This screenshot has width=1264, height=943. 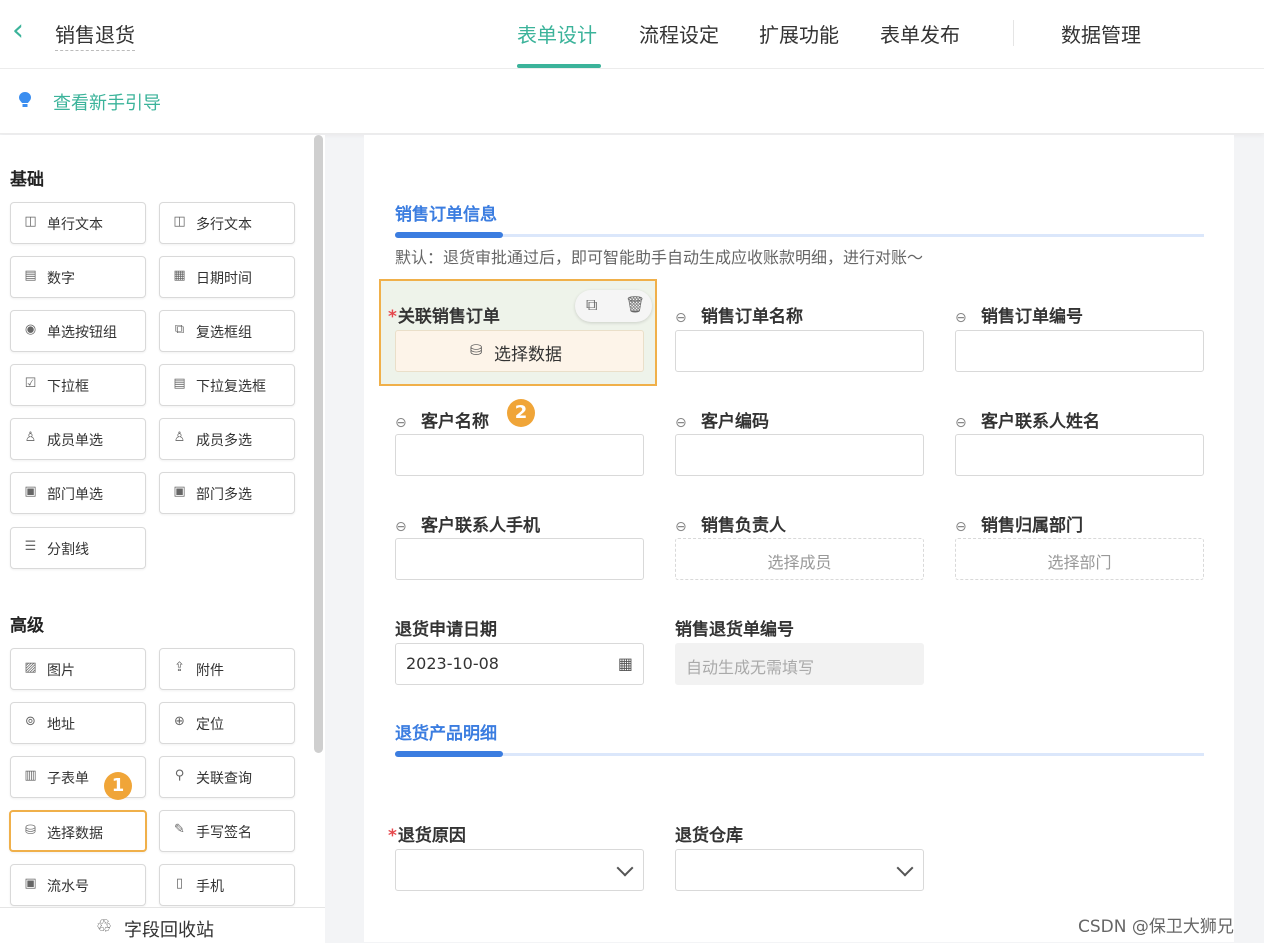 What do you see at coordinates (30, 775) in the screenshot?
I see `subform-icon: ▥` at bounding box center [30, 775].